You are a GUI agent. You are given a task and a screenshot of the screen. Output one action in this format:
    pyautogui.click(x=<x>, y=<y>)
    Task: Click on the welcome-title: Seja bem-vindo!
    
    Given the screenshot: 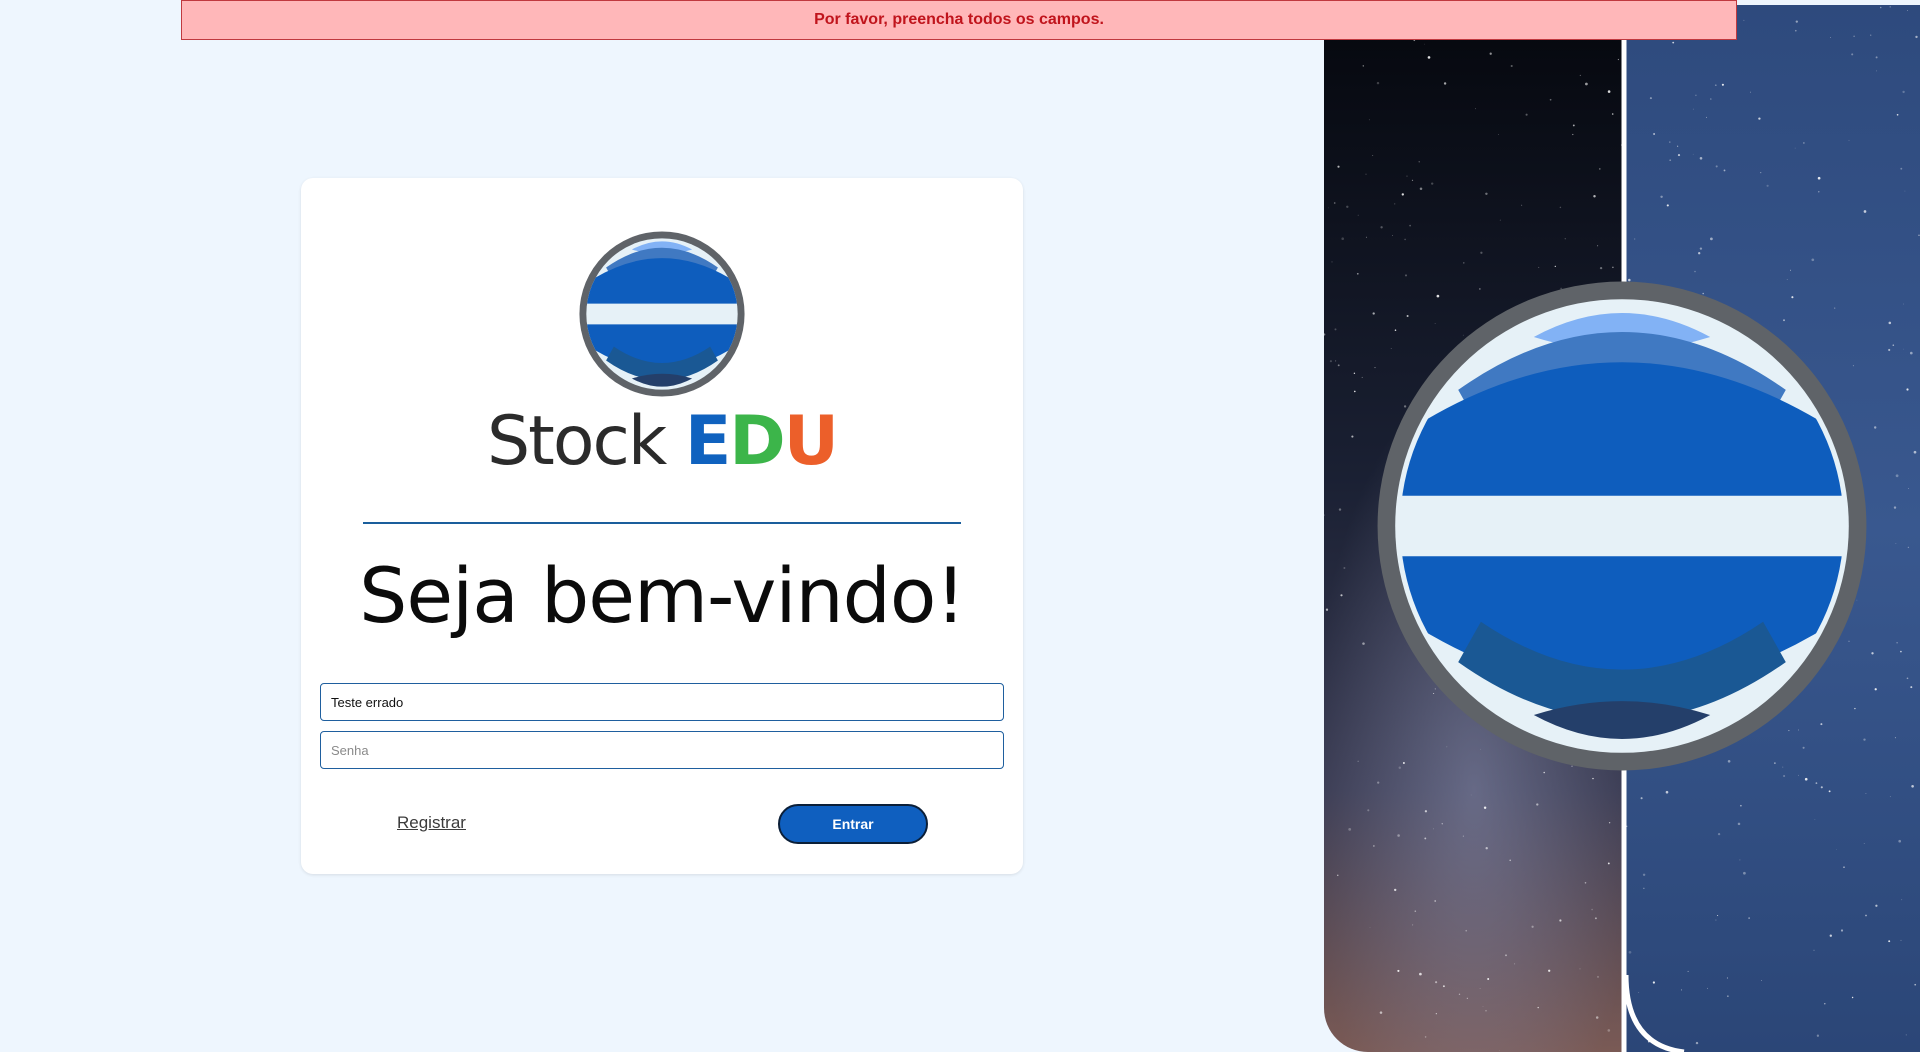 What is the action you would take?
    pyautogui.click(x=662, y=595)
    